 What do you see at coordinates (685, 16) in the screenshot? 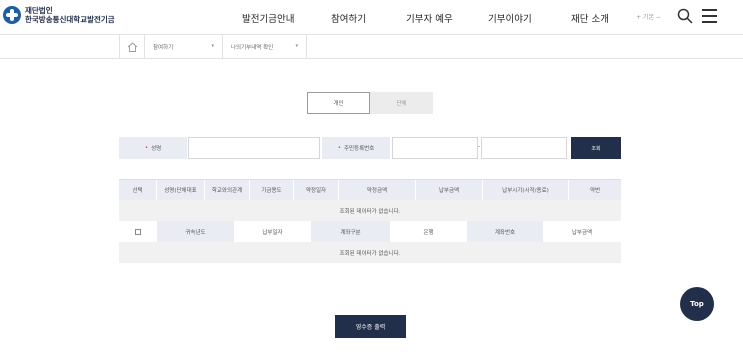
I see `search-icon` at bounding box center [685, 16].